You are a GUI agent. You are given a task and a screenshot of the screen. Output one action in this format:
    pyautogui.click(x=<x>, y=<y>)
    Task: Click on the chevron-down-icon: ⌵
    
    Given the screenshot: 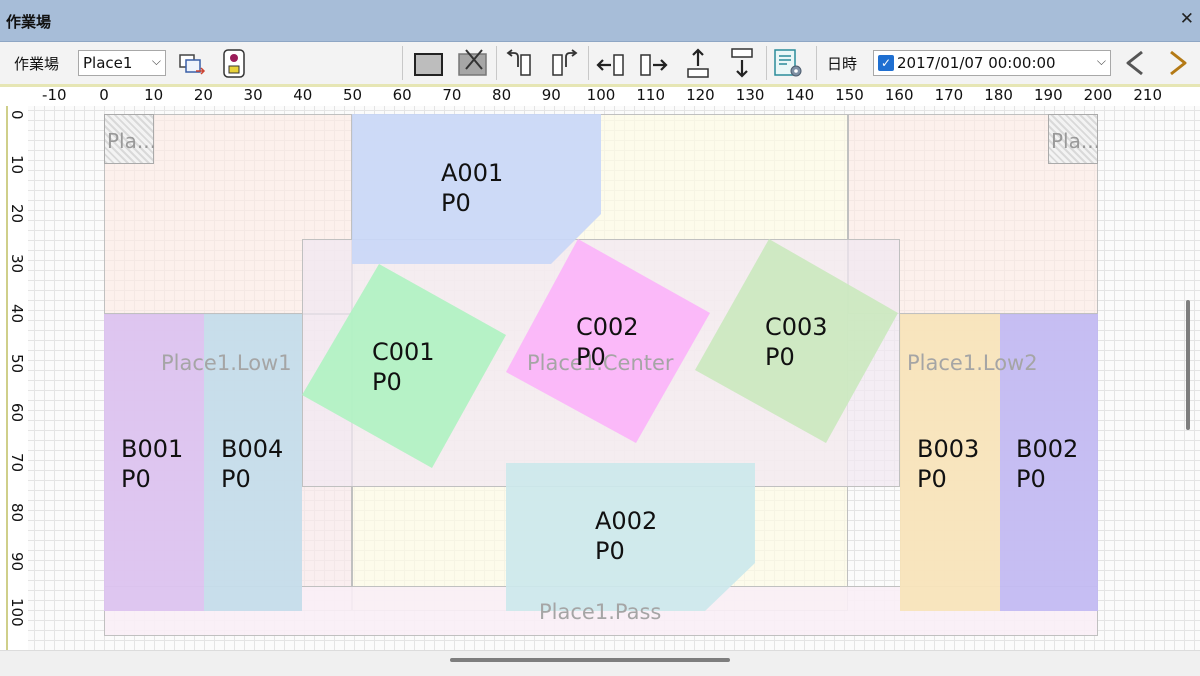 What is the action you would take?
    pyautogui.click(x=156, y=61)
    